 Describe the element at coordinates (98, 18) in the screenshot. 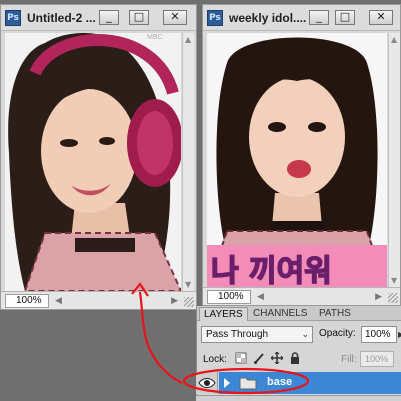

I see `window-titlebar: Ps Untitled-2 ... _ □ ✕` at that location.